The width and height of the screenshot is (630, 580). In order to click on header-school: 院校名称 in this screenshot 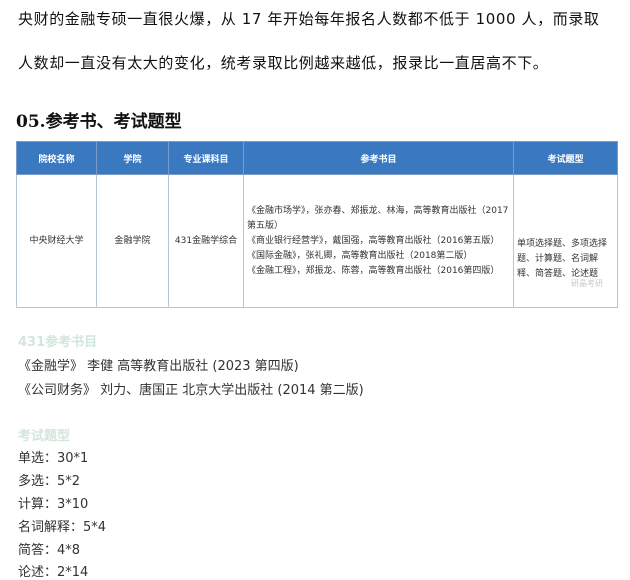, I will do `click(56, 158)`.